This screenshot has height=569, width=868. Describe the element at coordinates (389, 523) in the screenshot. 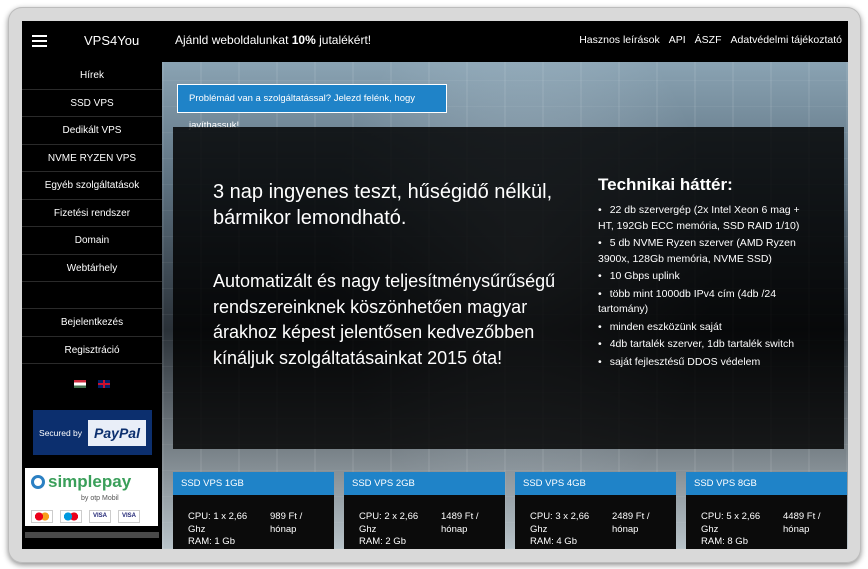

I see `product-cpu: CPU: 2 x 2,66 Ghz` at that location.